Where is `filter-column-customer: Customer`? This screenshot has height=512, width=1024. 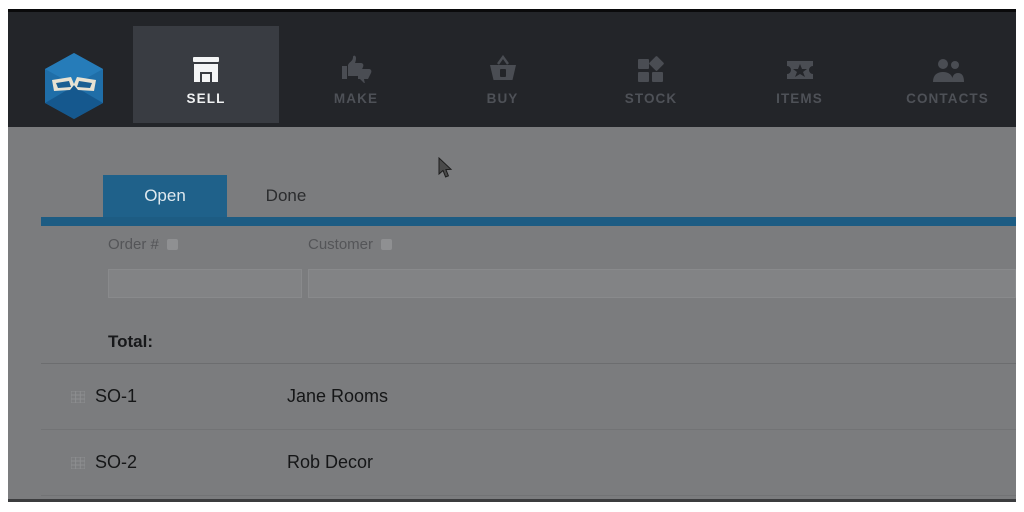
filter-column-customer: Customer is located at coordinates (662, 265).